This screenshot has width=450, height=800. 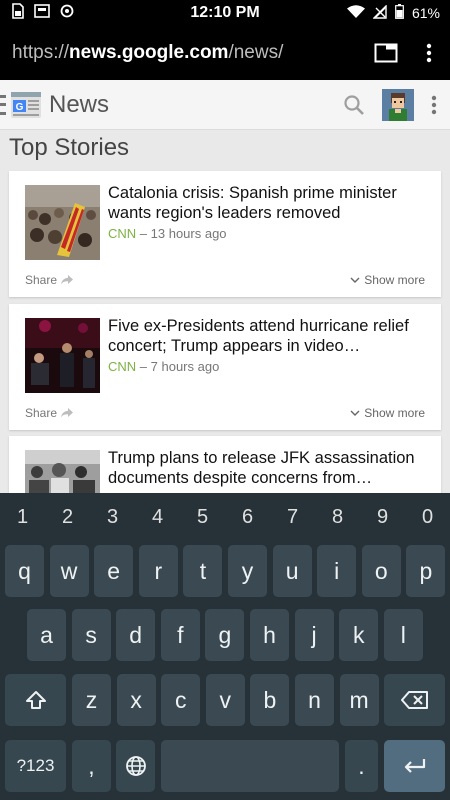 What do you see at coordinates (403, 635) in the screenshot?
I see `key-l: l` at bounding box center [403, 635].